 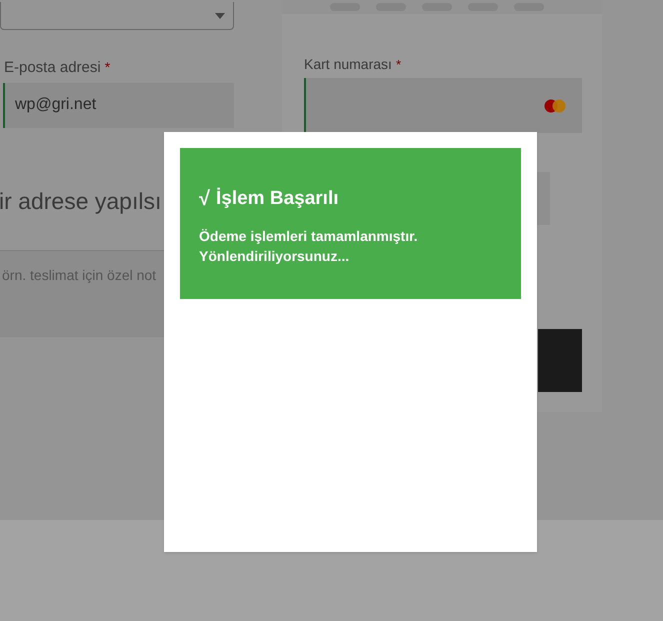 I want to click on shipping-heading: ir adrese yapılsı, so click(x=81, y=201).